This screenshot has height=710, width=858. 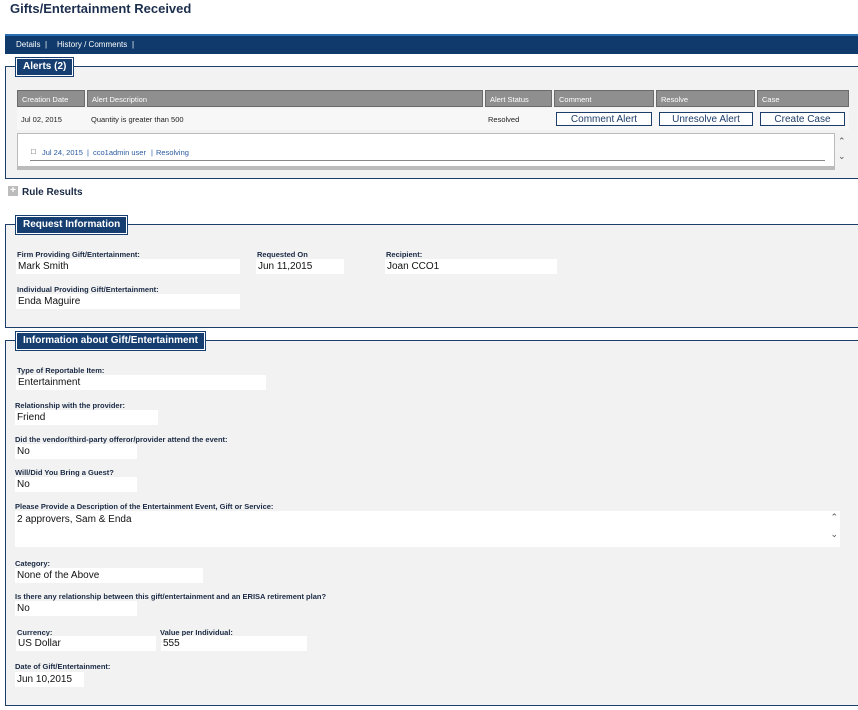 What do you see at coordinates (504, 119) in the screenshot?
I see `alert-status: Resolved` at bounding box center [504, 119].